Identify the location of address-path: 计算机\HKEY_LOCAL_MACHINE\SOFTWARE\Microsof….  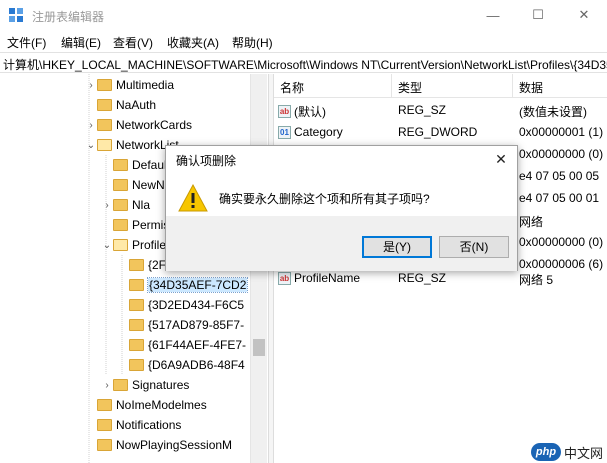
(305, 65).